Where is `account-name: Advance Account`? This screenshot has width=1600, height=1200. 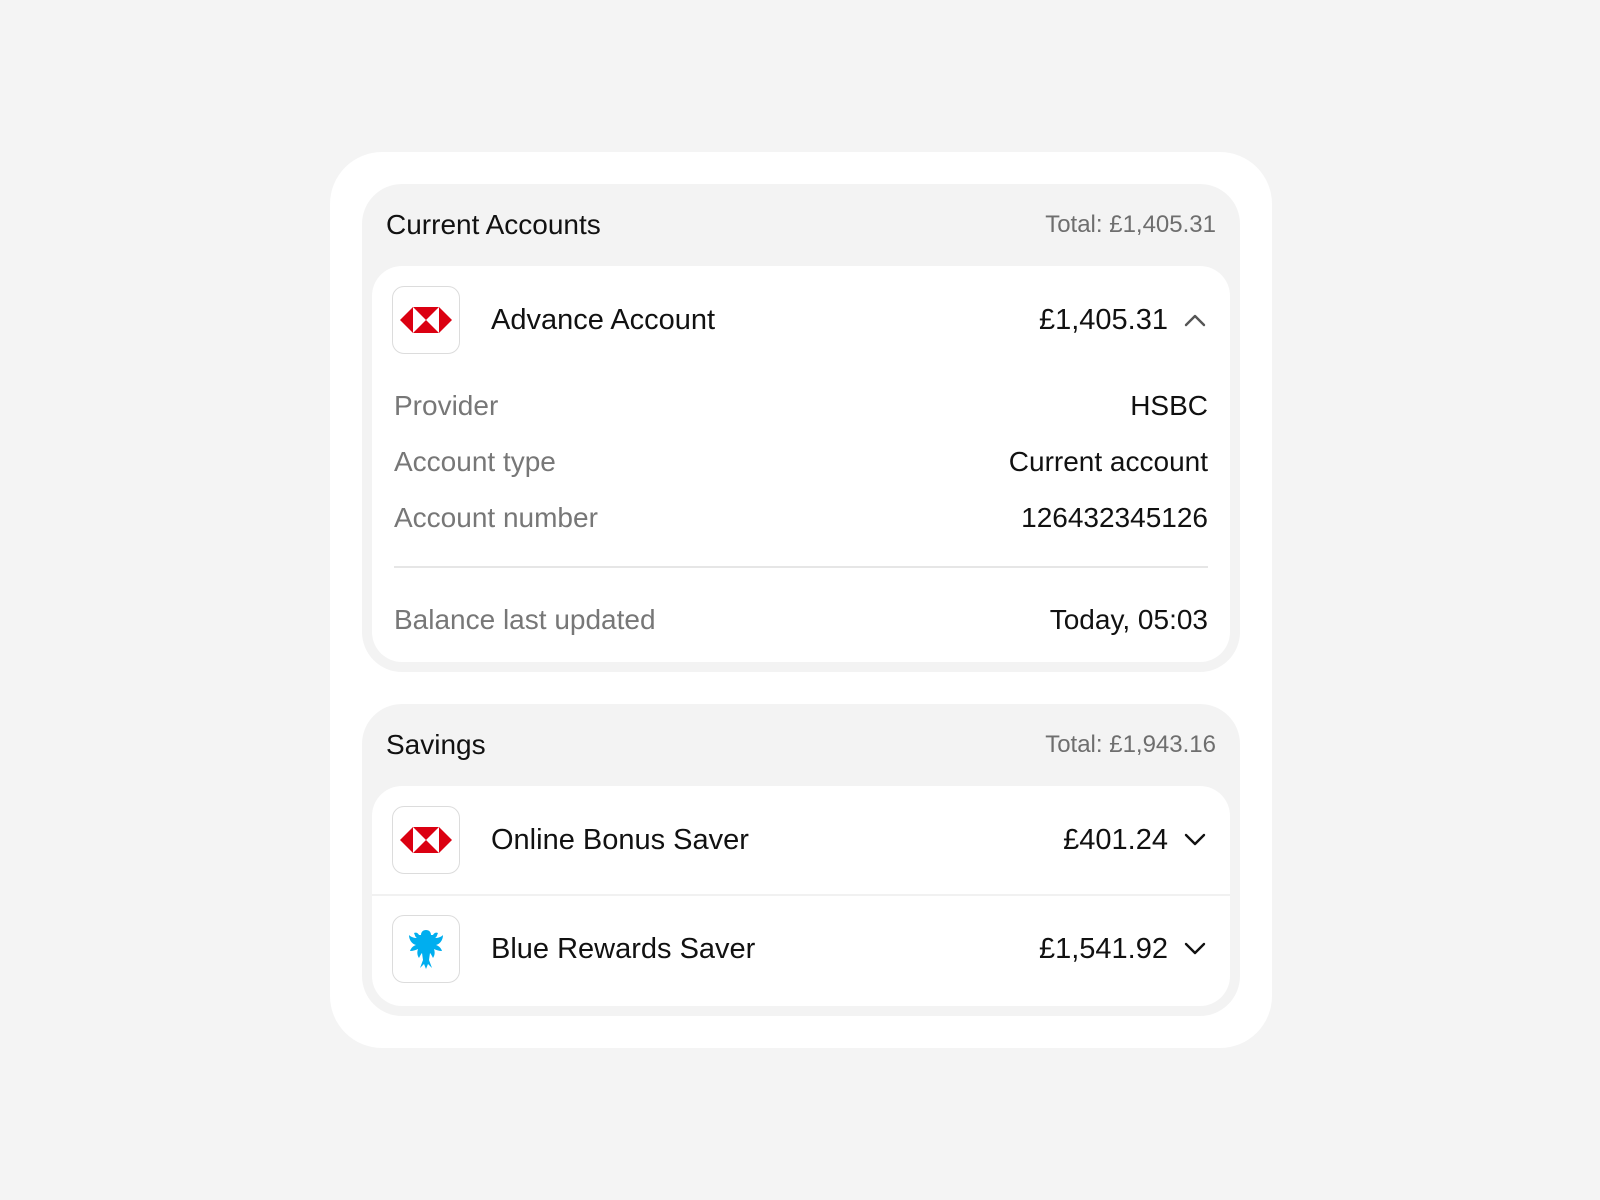
account-name: Advance Account is located at coordinates (603, 319).